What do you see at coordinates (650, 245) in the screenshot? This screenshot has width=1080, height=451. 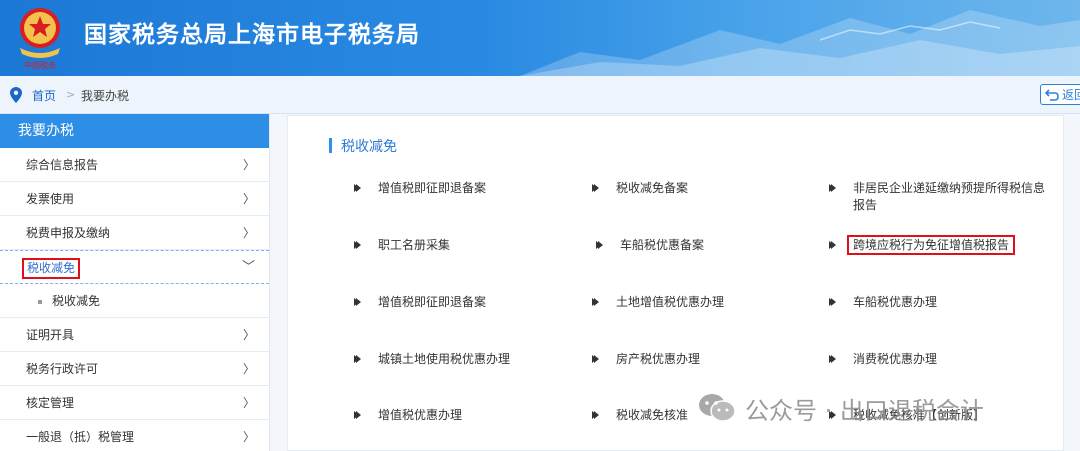 I see `service-link: 车船税优惠备案` at bounding box center [650, 245].